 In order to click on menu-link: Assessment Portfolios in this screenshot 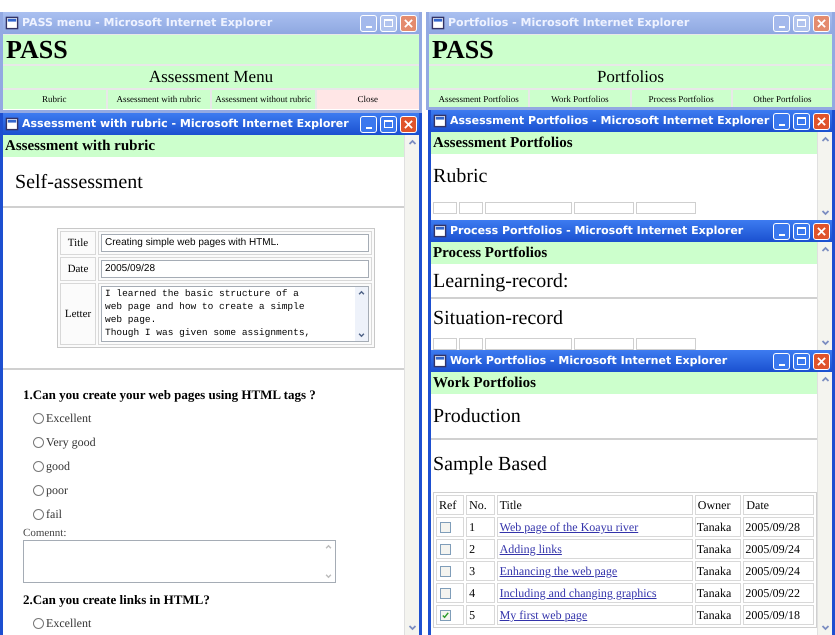, I will do `click(478, 98)`.